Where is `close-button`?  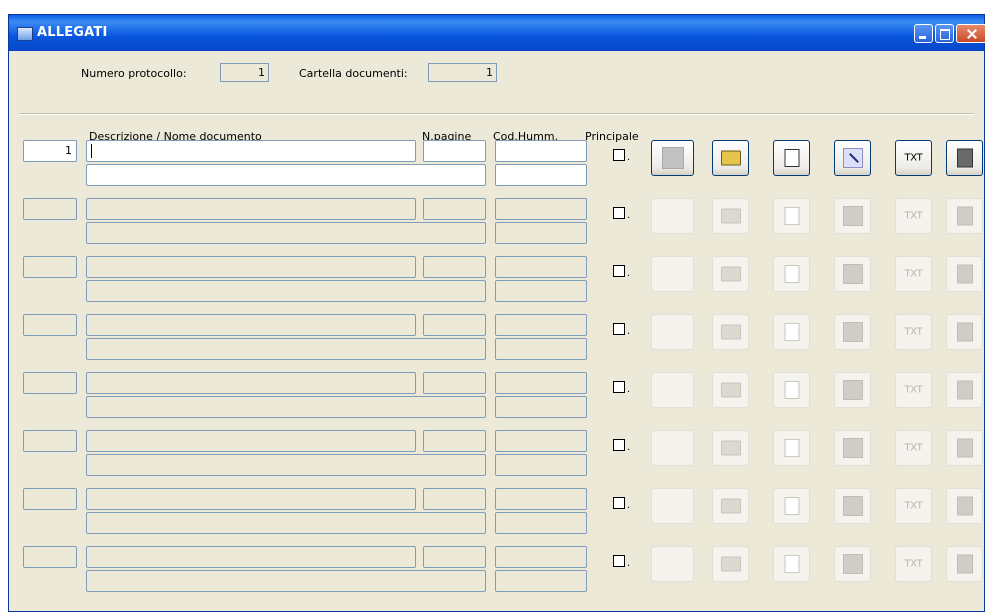 close-button is located at coordinates (970, 33).